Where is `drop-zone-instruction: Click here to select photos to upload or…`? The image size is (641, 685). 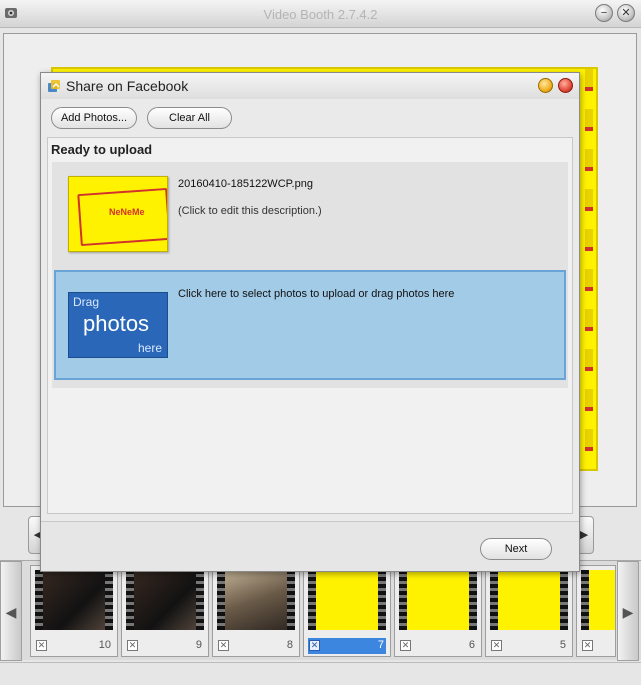
drop-zone-instruction: Click here to select photos to upload or… is located at coordinates (316, 294).